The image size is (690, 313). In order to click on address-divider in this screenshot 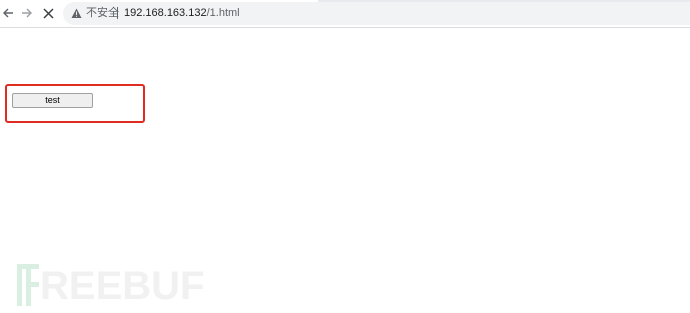, I will do `click(117, 13)`.